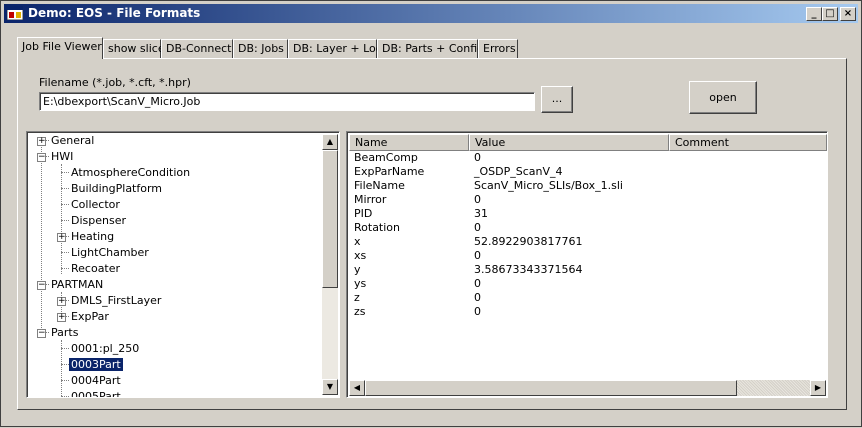  Describe the element at coordinates (73, 140) in the screenshot. I see `tree-node-label: General` at that location.